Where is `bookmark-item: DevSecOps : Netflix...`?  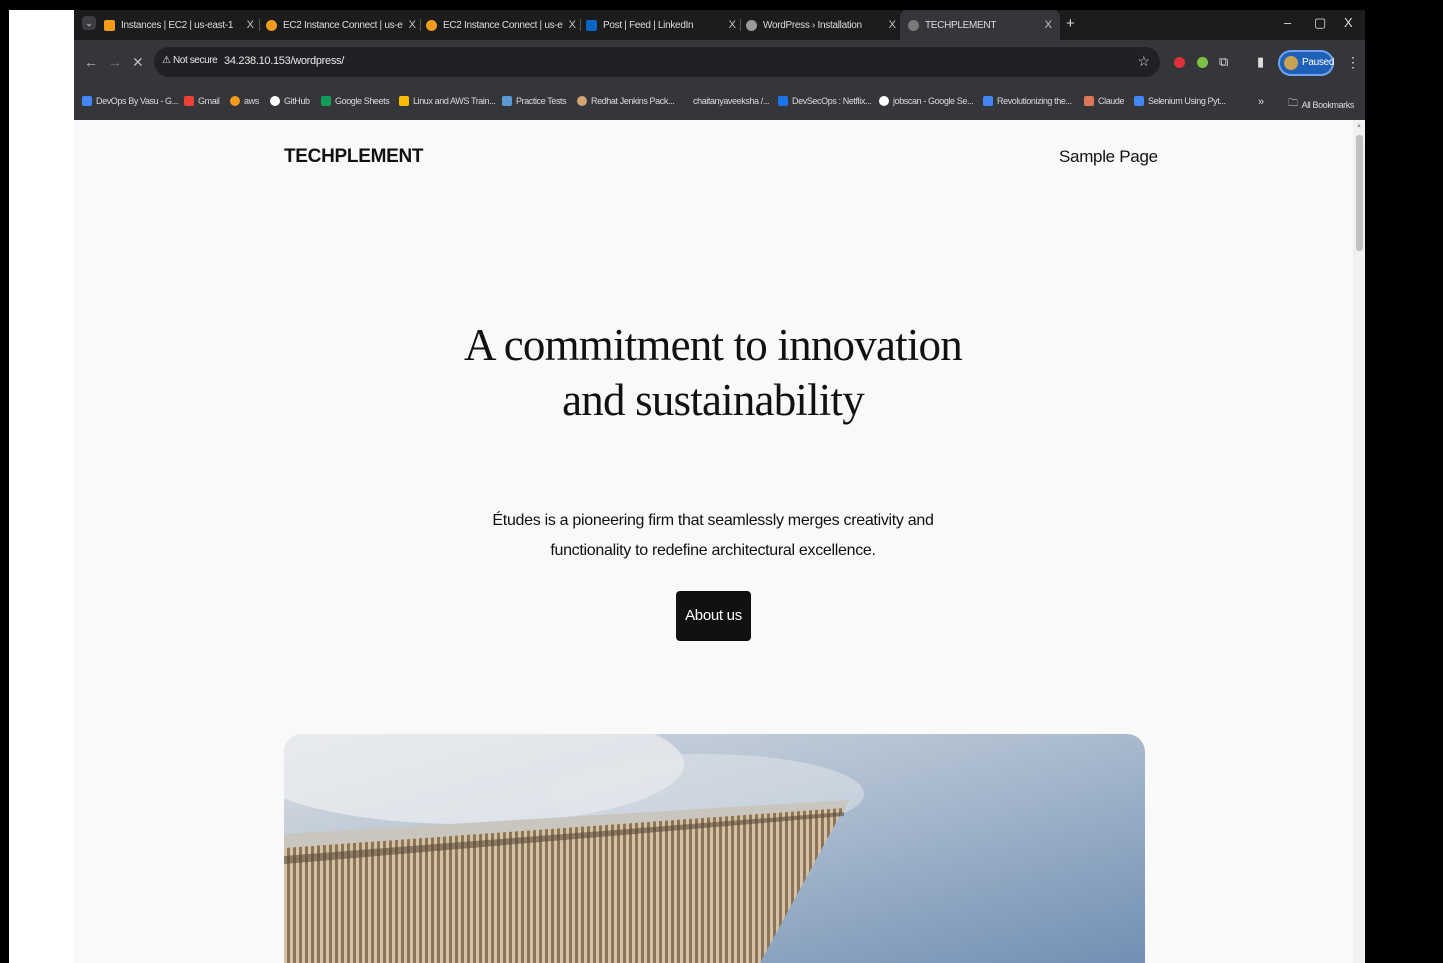 bookmark-item: DevSecOps : Netflix... is located at coordinates (825, 101).